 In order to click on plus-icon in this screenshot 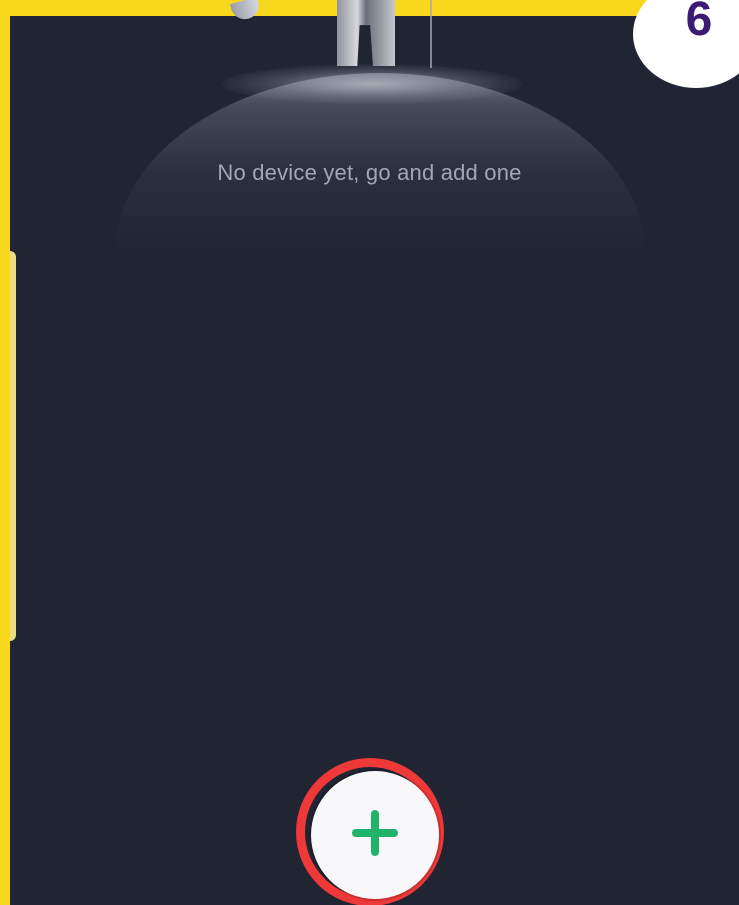, I will do `click(375, 833)`.